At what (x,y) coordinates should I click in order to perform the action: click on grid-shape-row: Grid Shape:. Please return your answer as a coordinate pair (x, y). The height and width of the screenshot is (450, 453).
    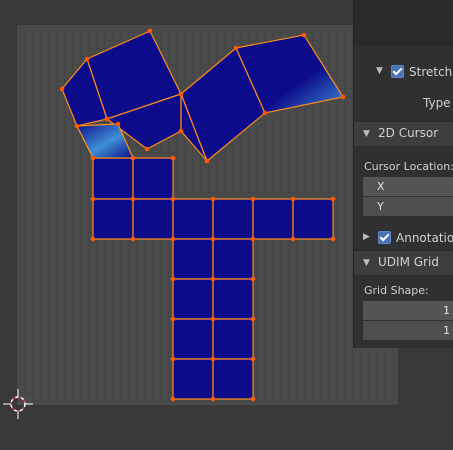
    Looking at the image, I should click on (403, 291).